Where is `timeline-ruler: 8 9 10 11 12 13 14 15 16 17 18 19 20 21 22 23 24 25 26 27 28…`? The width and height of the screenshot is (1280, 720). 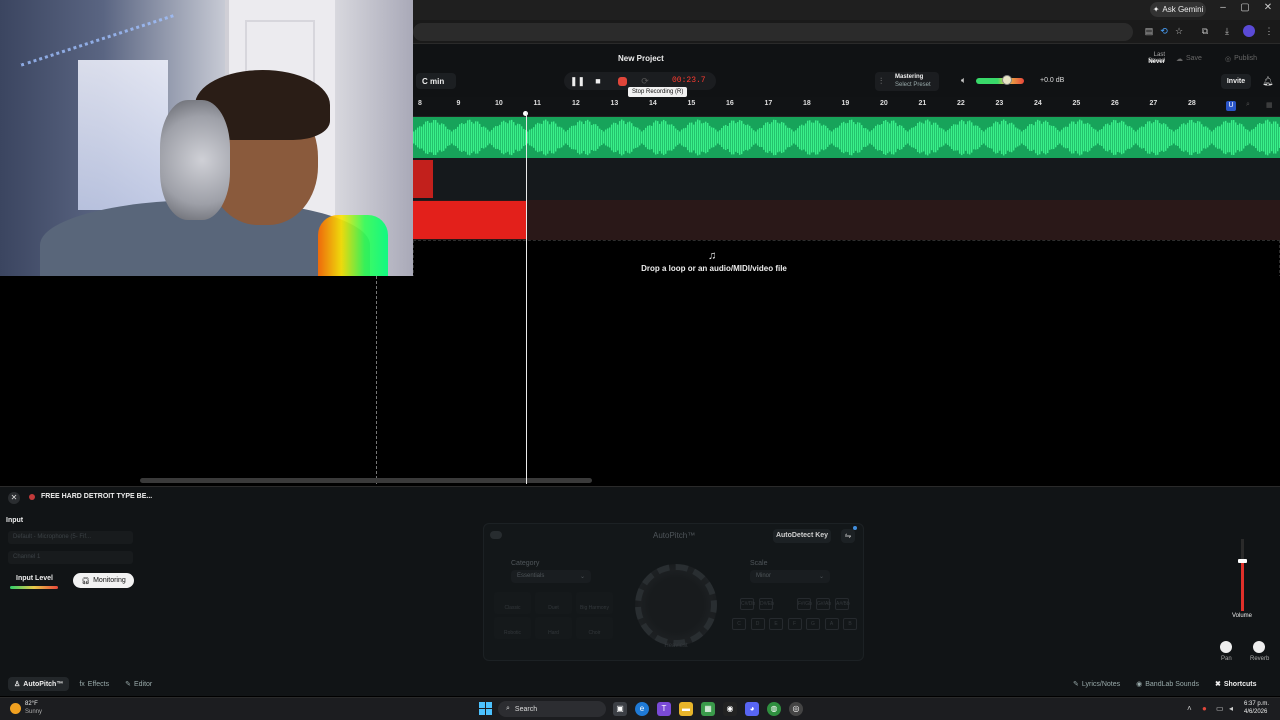
timeline-ruler: 8 9 10 11 12 13 14 15 16 17 18 19 20 21 22 23 24 25 26 27 28… is located at coordinates (846, 107).